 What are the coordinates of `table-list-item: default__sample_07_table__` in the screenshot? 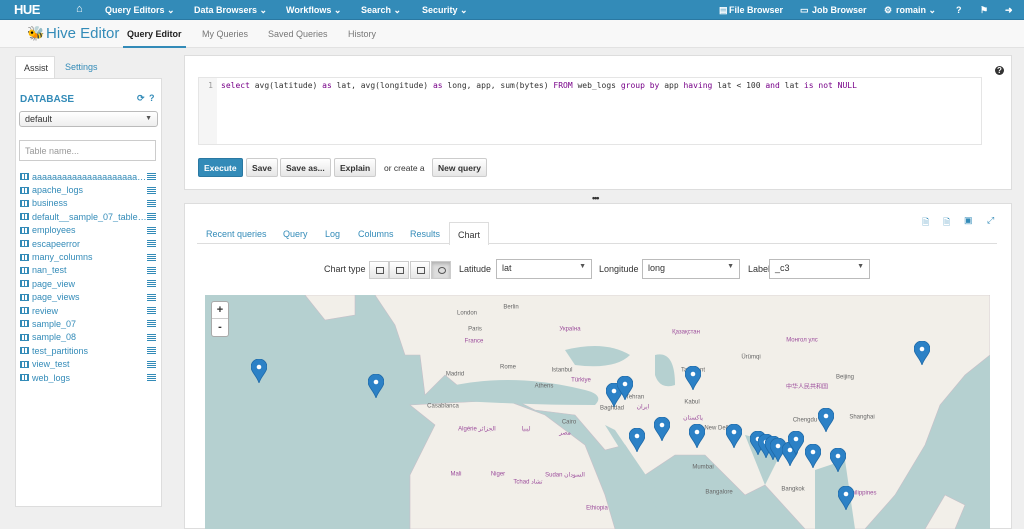 It's located at (88, 216).